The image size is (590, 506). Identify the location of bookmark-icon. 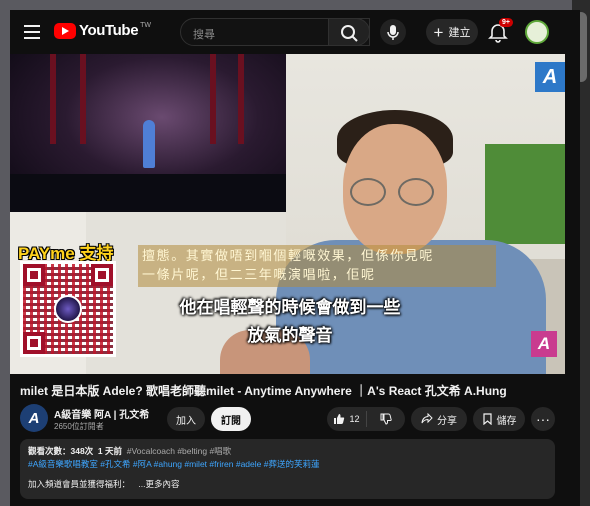
(487, 419).